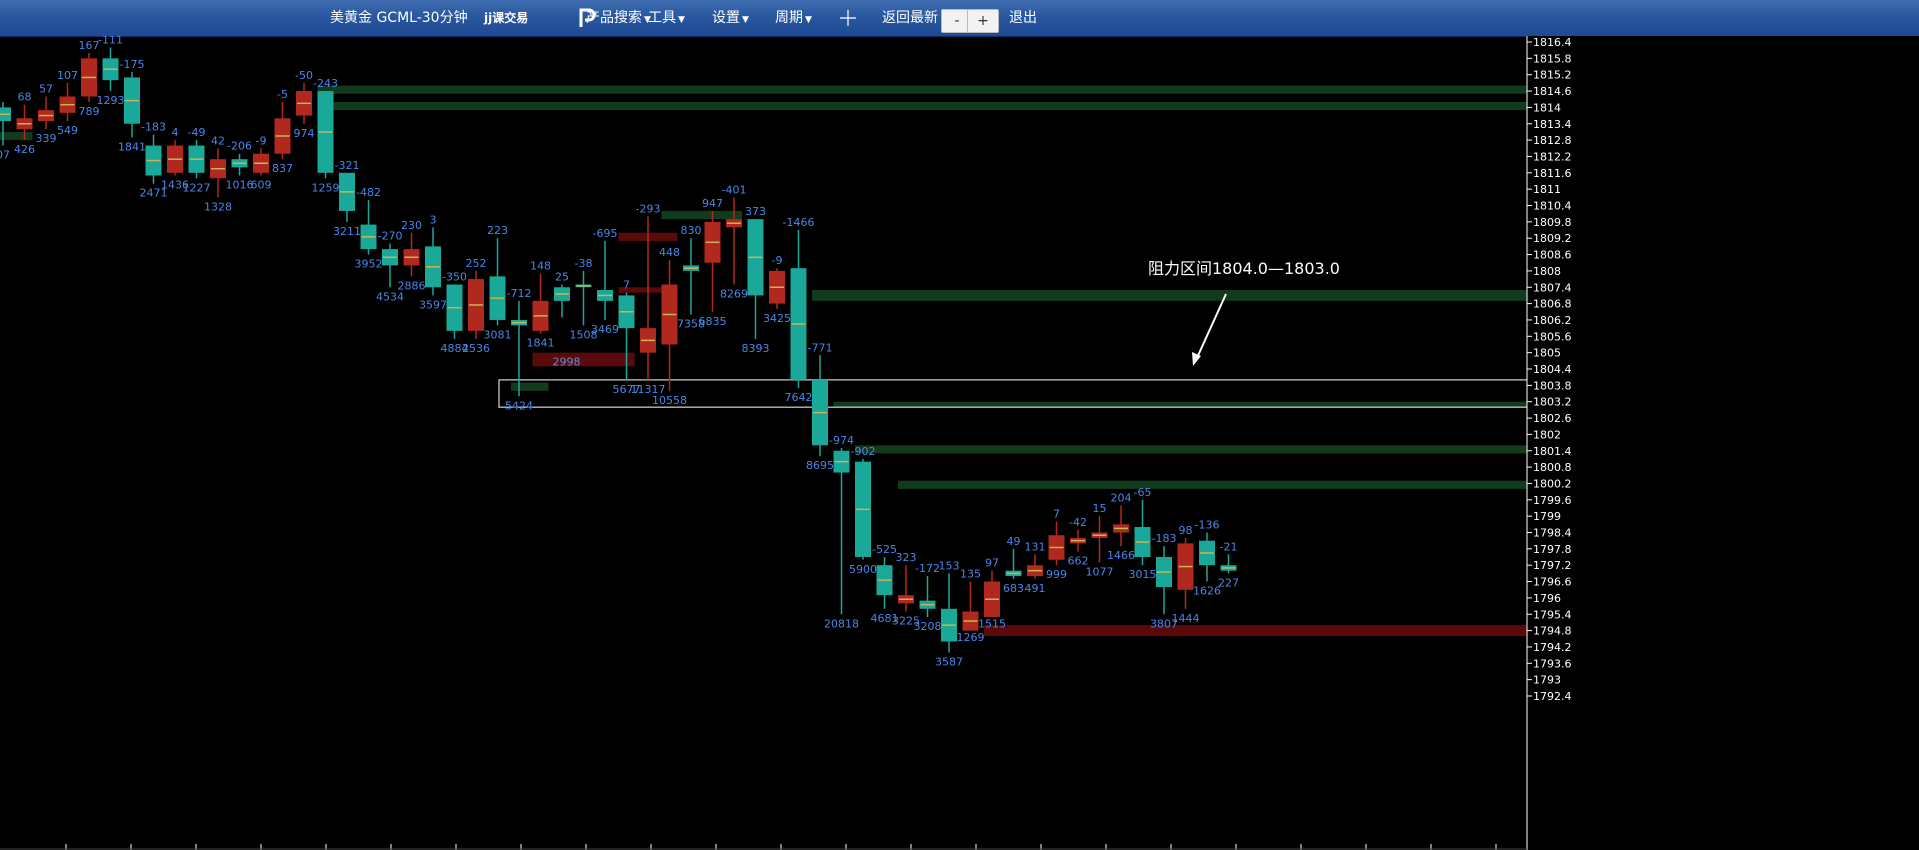  What do you see at coordinates (1552, 124) in the screenshot?
I see `axis-tick-label: 1813.4` at bounding box center [1552, 124].